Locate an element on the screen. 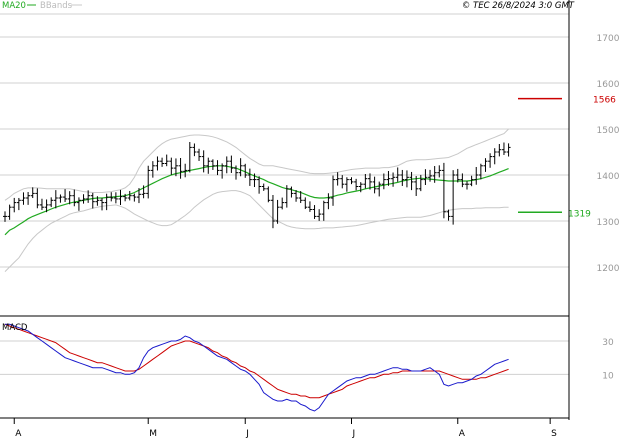 This screenshot has height=440, width=627. price-tick-label: 1300 is located at coordinates (608, 223).